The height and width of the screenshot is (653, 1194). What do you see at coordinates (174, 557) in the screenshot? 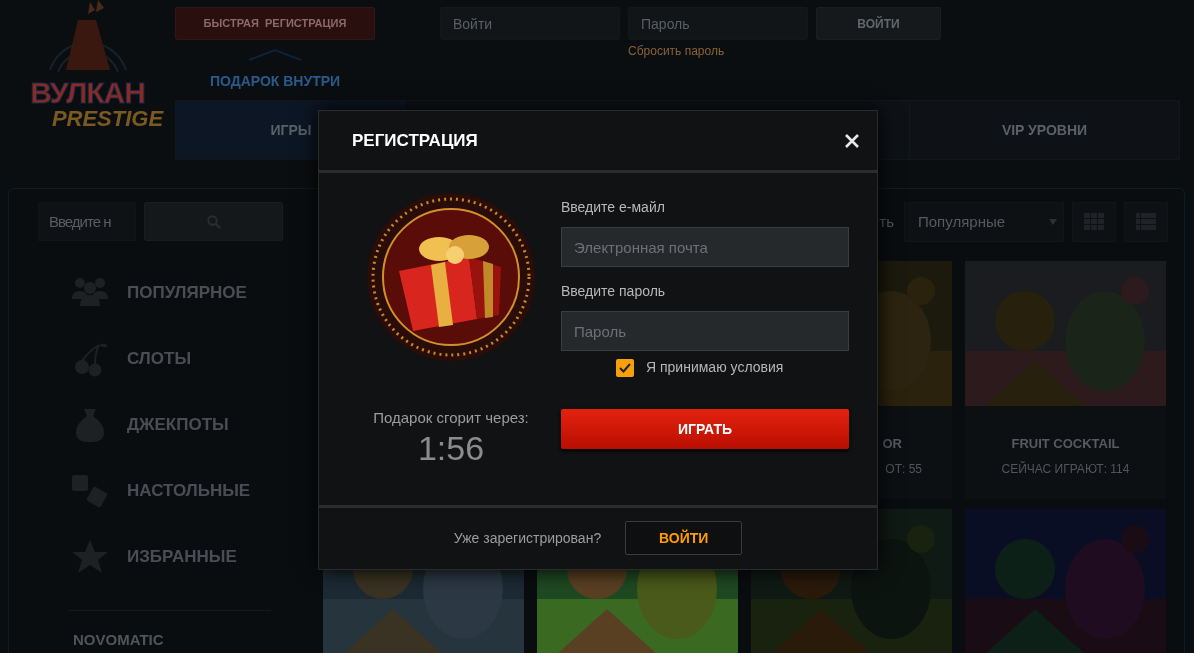
I see `sidebar-item: ИЗБРАННЫЕ` at bounding box center [174, 557].